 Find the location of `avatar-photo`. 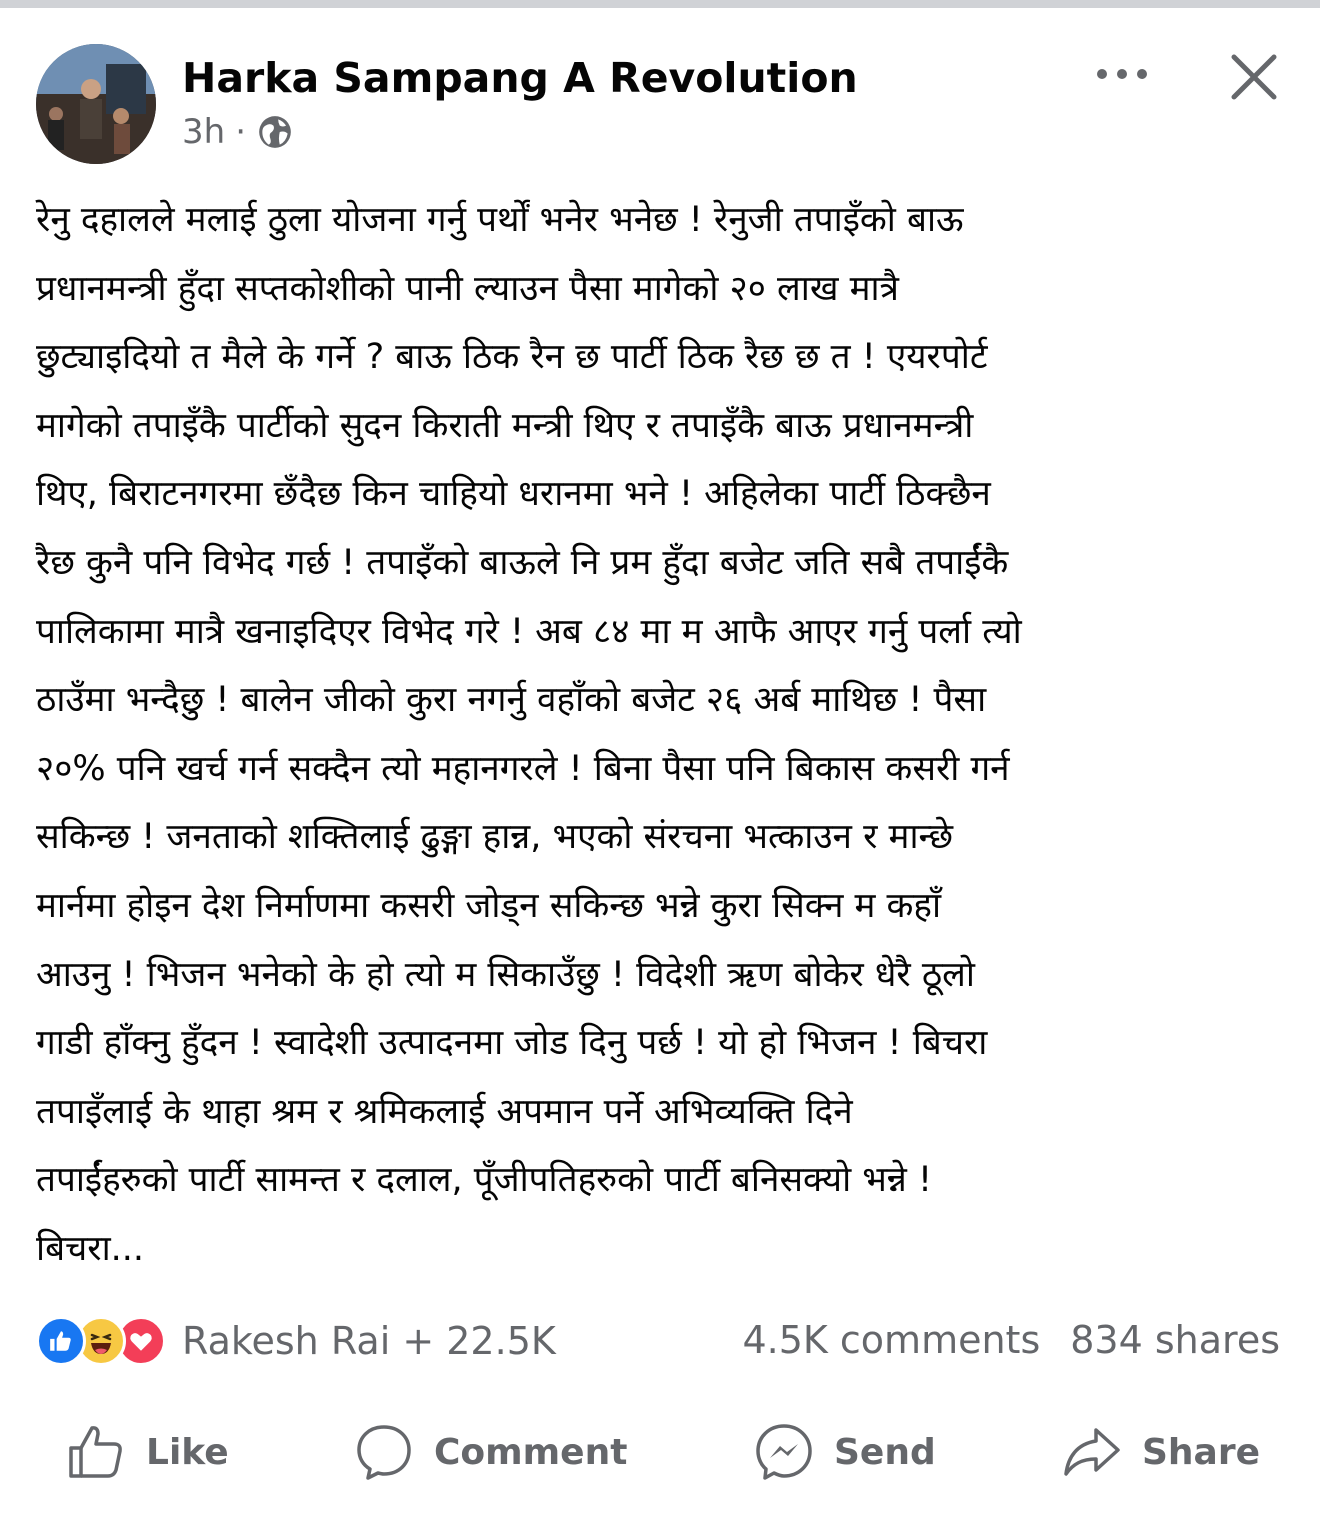

avatar-photo is located at coordinates (96, 104).